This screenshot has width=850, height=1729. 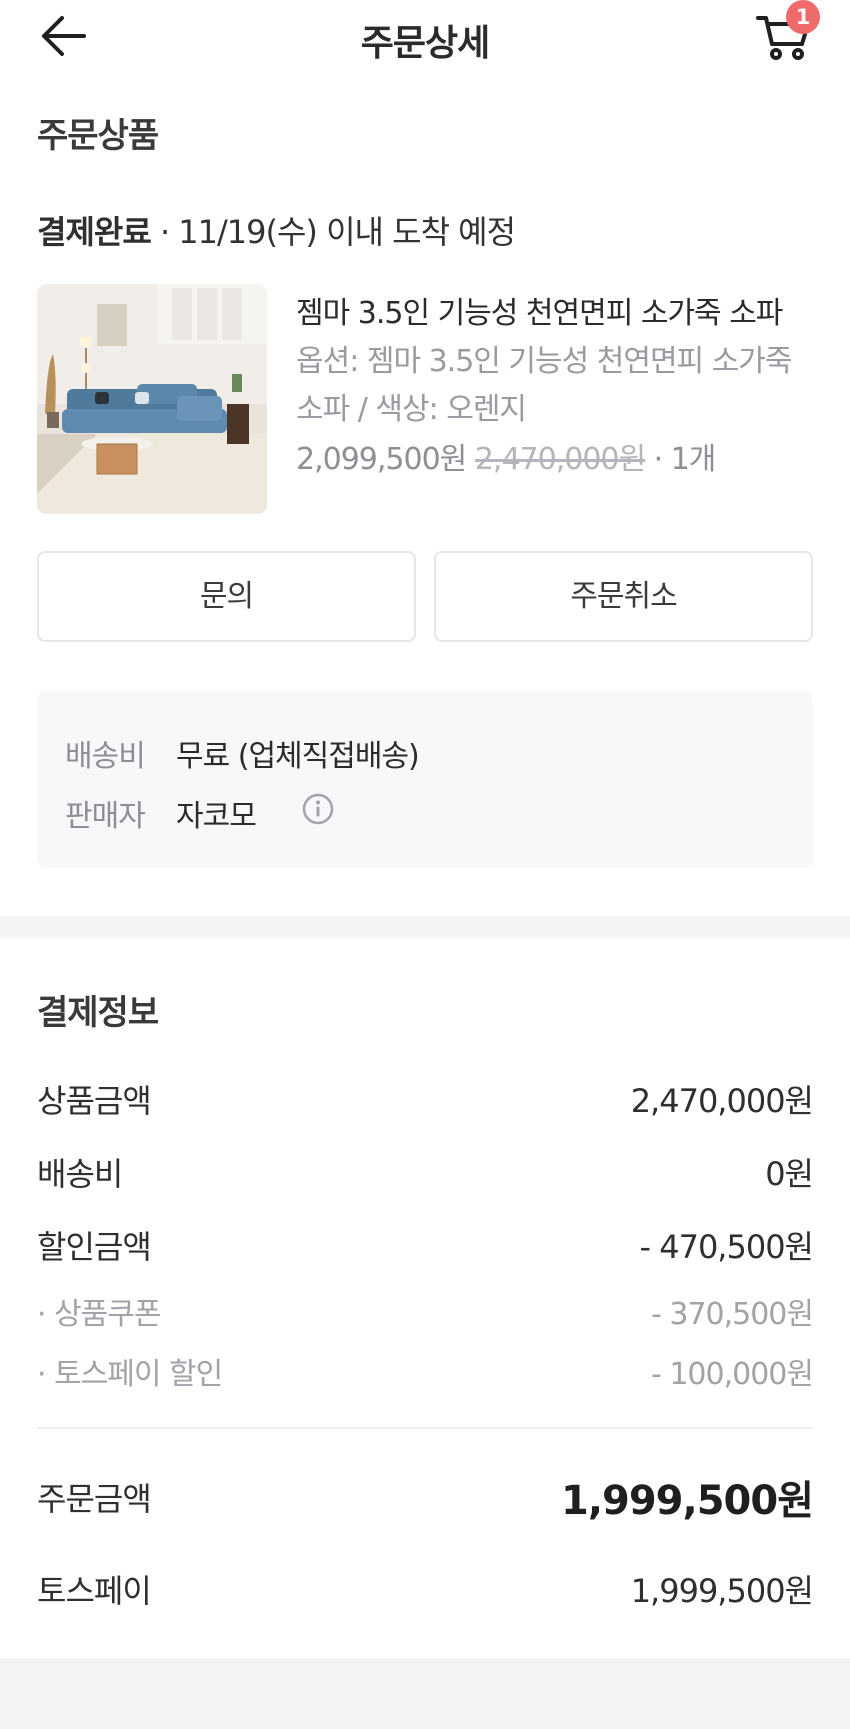 What do you see at coordinates (681, 459) in the screenshot?
I see `quantity: · 1개` at bounding box center [681, 459].